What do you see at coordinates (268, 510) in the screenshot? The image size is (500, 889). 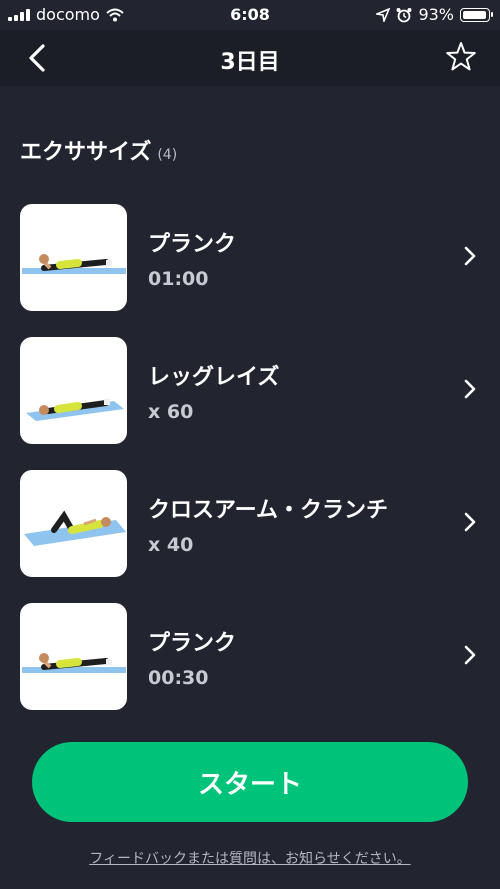 I see `exercise-name: クロスアーム・クランチ` at bounding box center [268, 510].